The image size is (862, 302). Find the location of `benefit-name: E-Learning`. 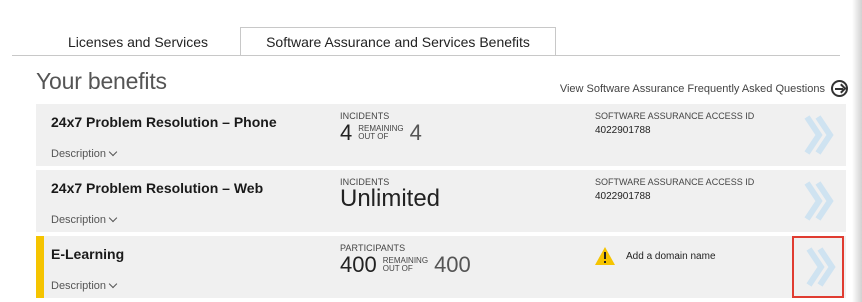

benefit-name: E-Learning is located at coordinates (88, 254).